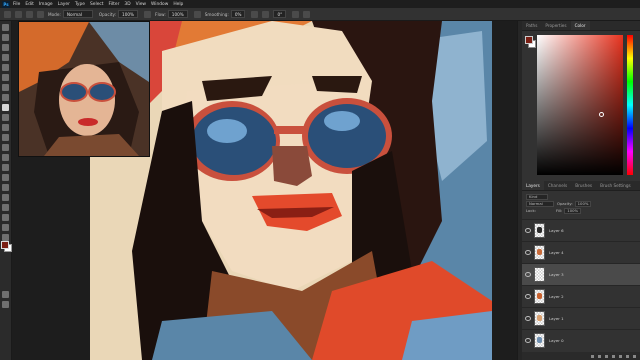 The height and width of the screenshot is (360, 640). What do you see at coordinates (160, 14) in the screenshot?
I see `flow-label: Flow:` at bounding box center [160, 14].